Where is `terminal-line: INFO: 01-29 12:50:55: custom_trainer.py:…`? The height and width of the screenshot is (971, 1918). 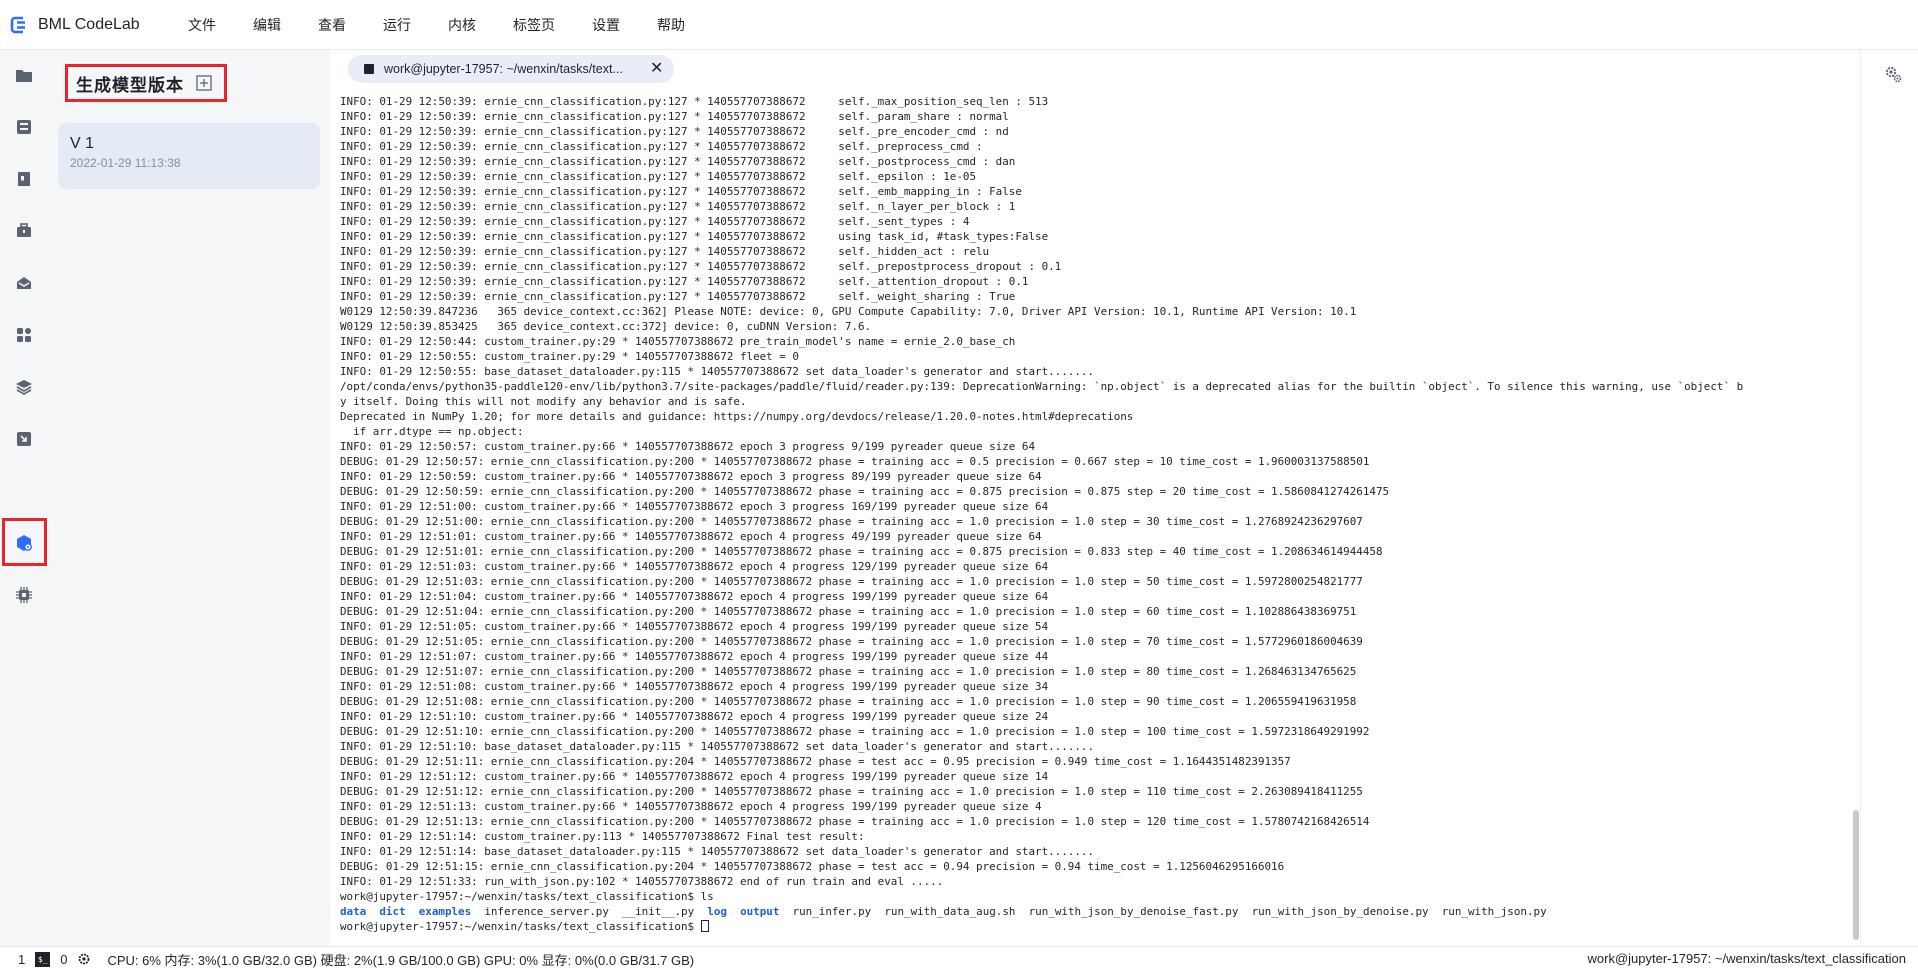
terminal-line: INFO: 01-29 12:50:55: custom_trainer.py:… is located at coordinates (569, 356).